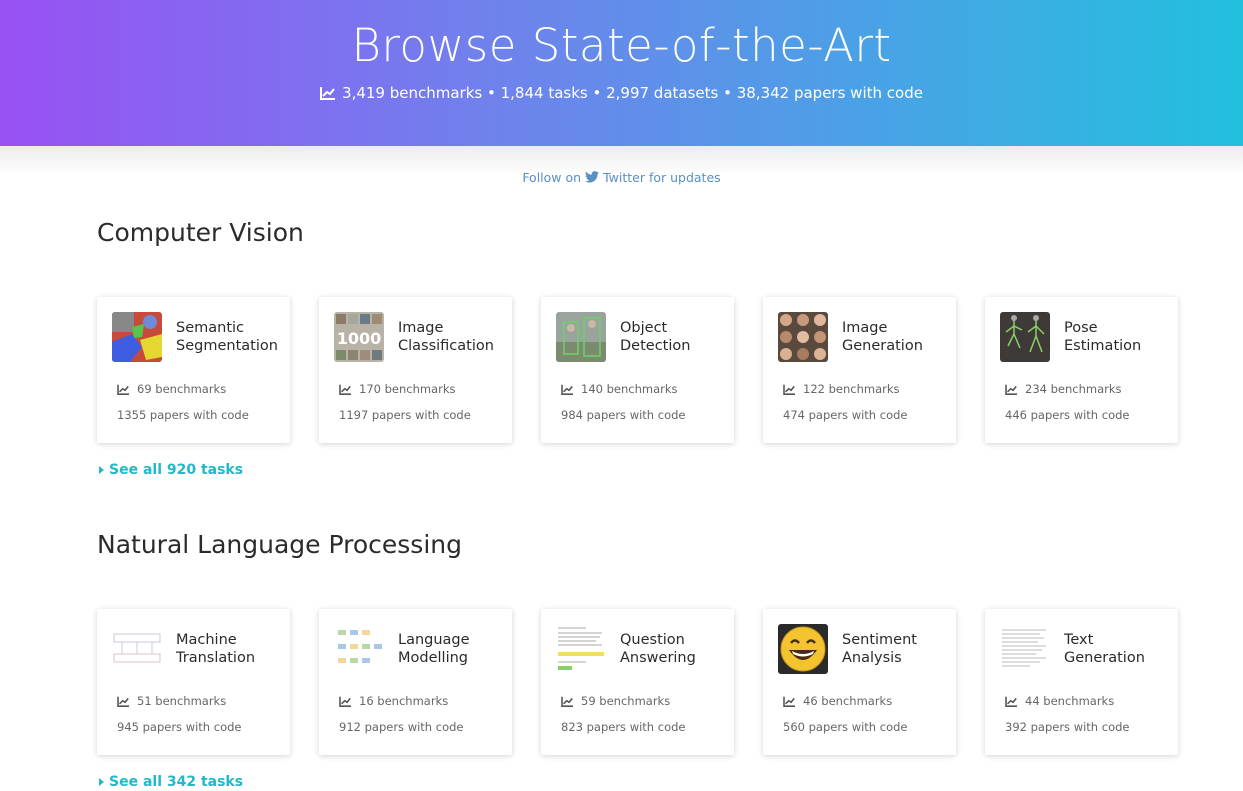 This screenshot has width=1243, height=791. I want to click on follow-prefix: Follow on, so click(552, 177).